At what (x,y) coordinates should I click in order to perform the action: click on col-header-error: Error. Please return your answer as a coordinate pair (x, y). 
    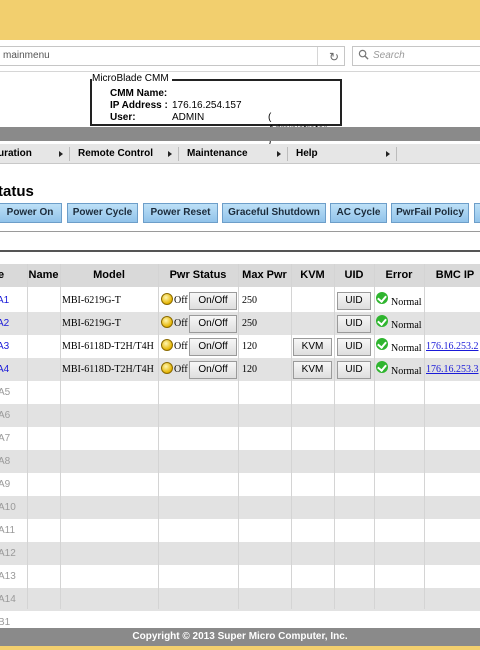
    Looking at the image, I should click on (399, 275).